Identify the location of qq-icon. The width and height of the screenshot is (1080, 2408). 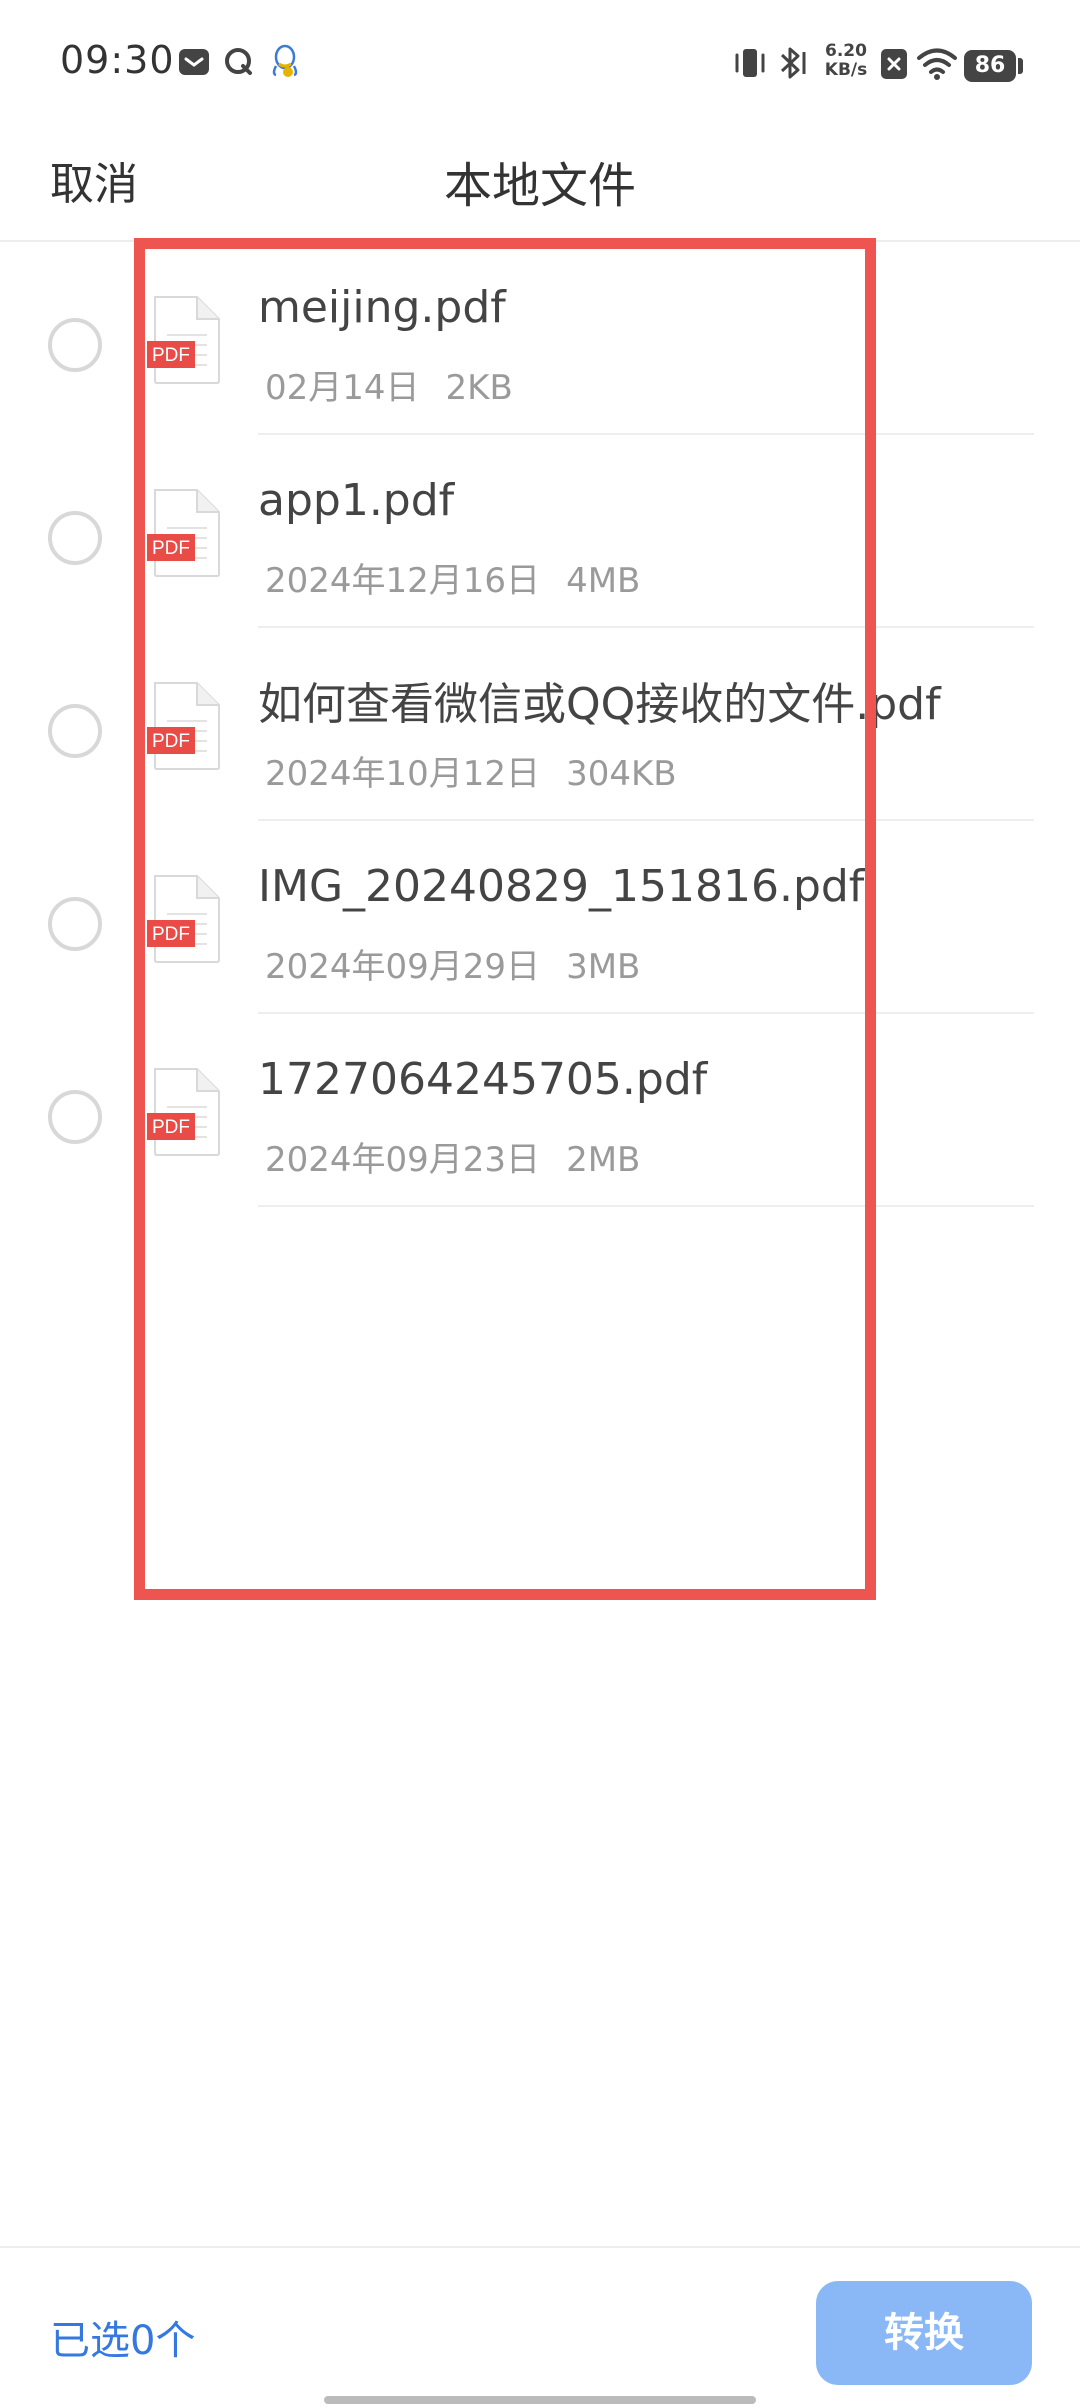
(285, 60).